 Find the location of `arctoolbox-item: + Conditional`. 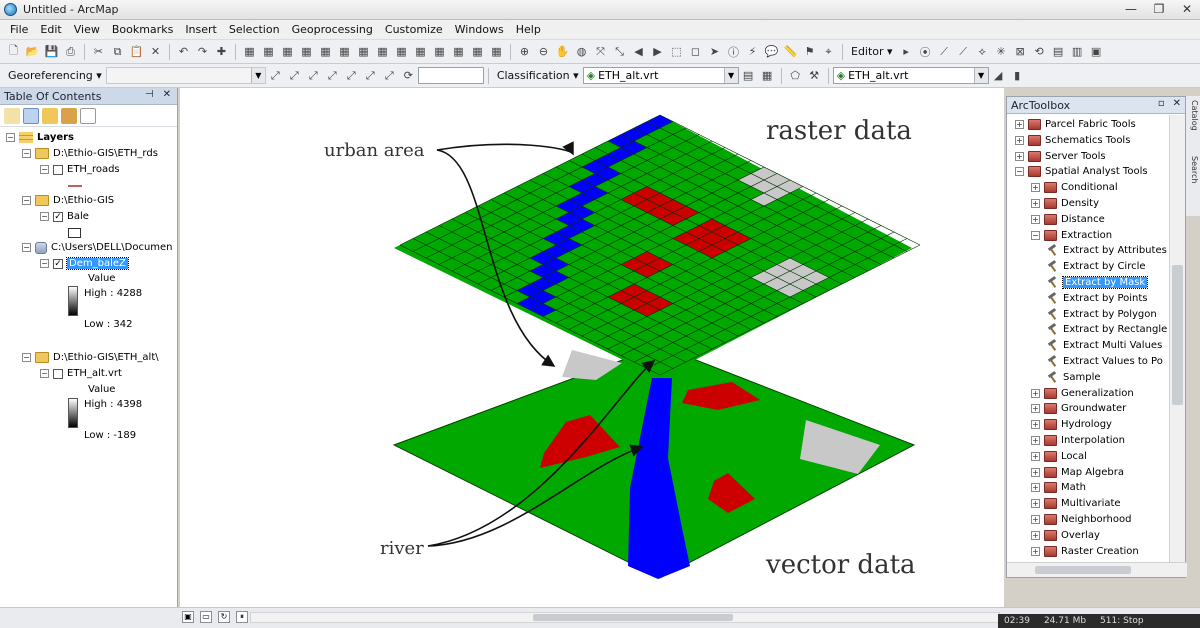

arctoolbox-item: + Conditional is located at coordinates (1074, 187).